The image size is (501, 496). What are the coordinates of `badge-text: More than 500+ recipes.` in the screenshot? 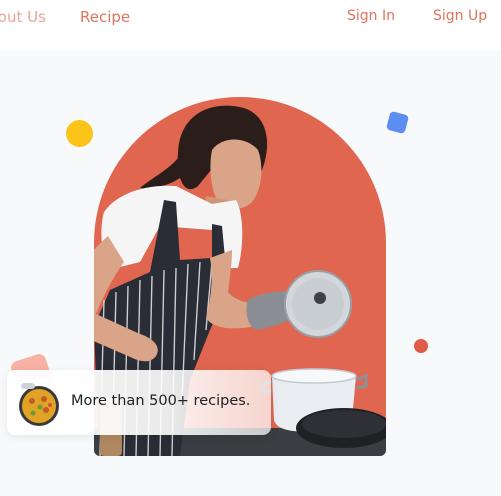 It's located at (161, 401).